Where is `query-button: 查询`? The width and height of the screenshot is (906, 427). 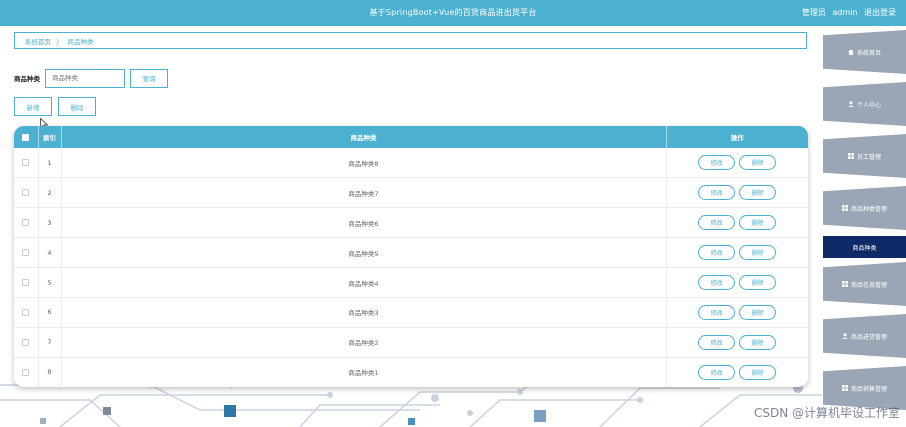 query-button: 查询 is located at coordinates (149, 78).